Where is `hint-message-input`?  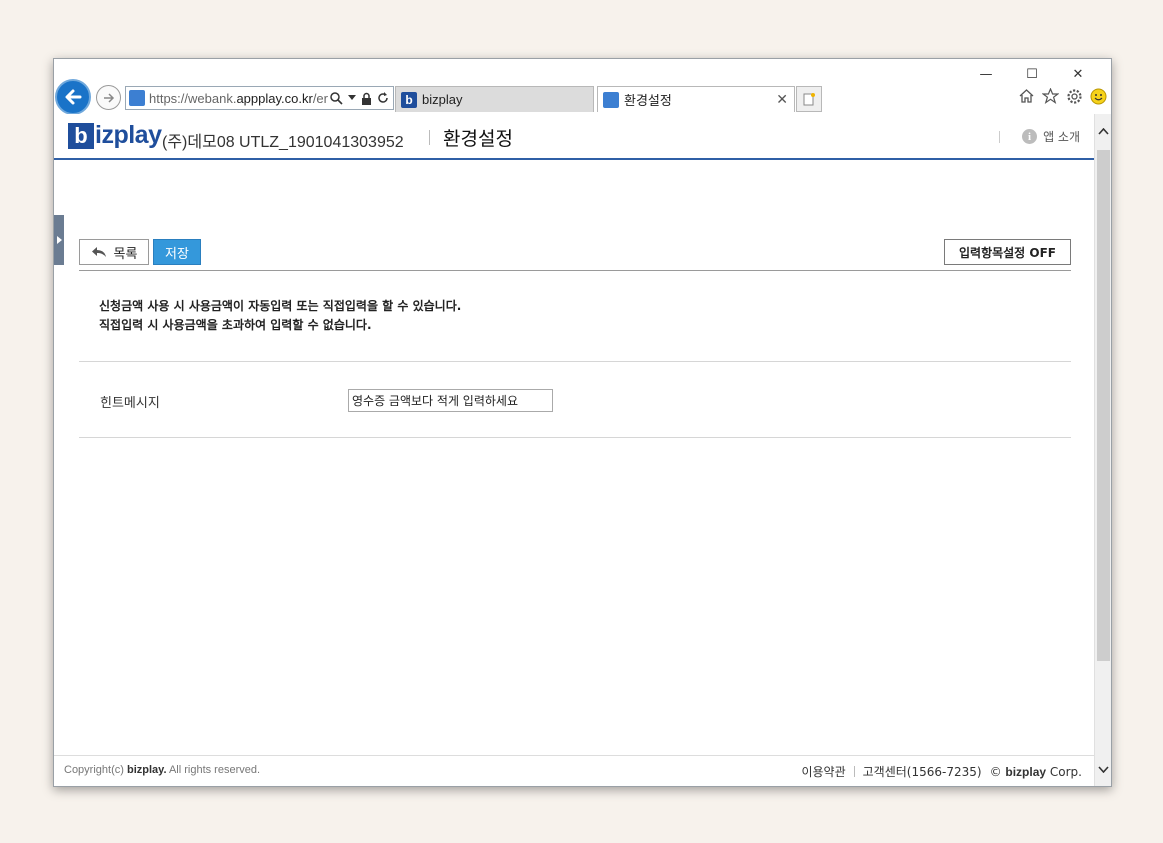 hint-message-input is located at coordinates (450, 400).